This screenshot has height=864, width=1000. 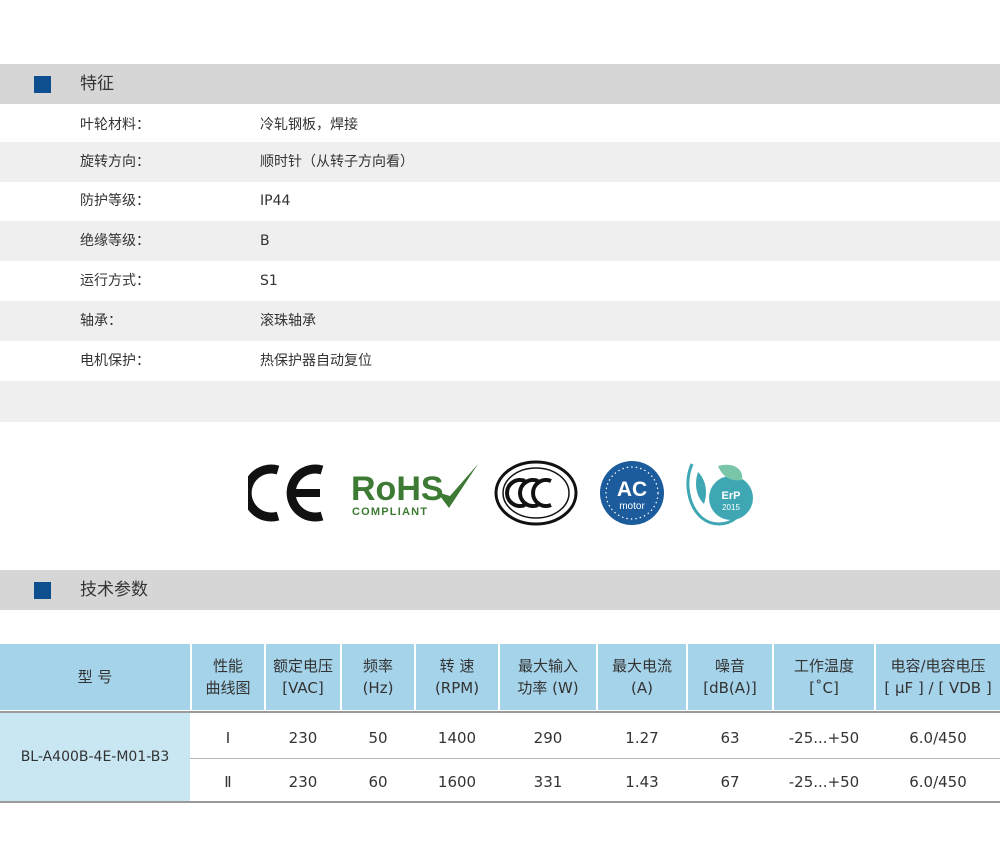 What do you see at coordinates (731, 507) in the screenshot?
I see `erp-year: 2015` at bounding box center [731, 507].